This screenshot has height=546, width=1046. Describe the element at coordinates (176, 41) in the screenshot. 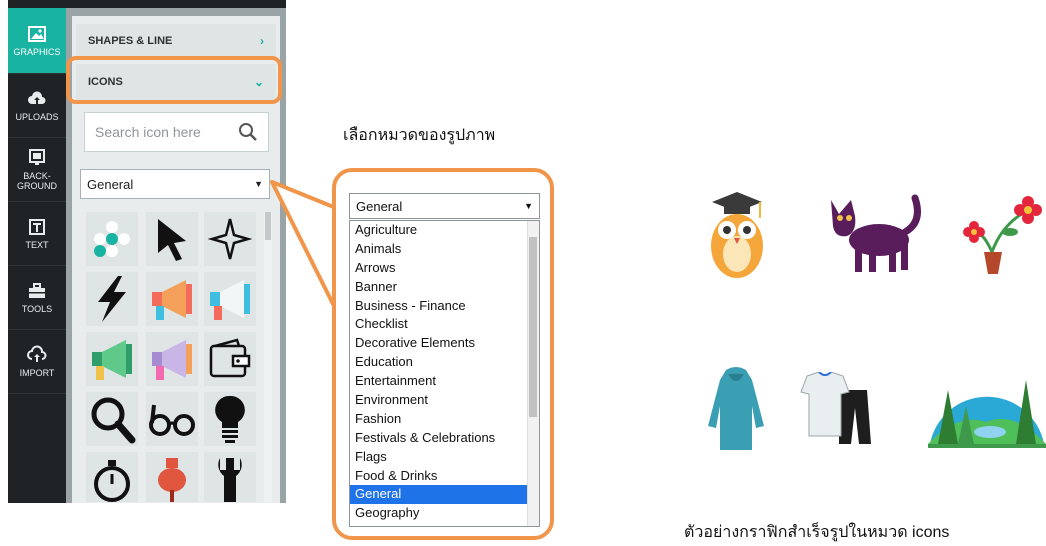

I see `section-shapes-line: SHAPES & LINE ›` at that location.